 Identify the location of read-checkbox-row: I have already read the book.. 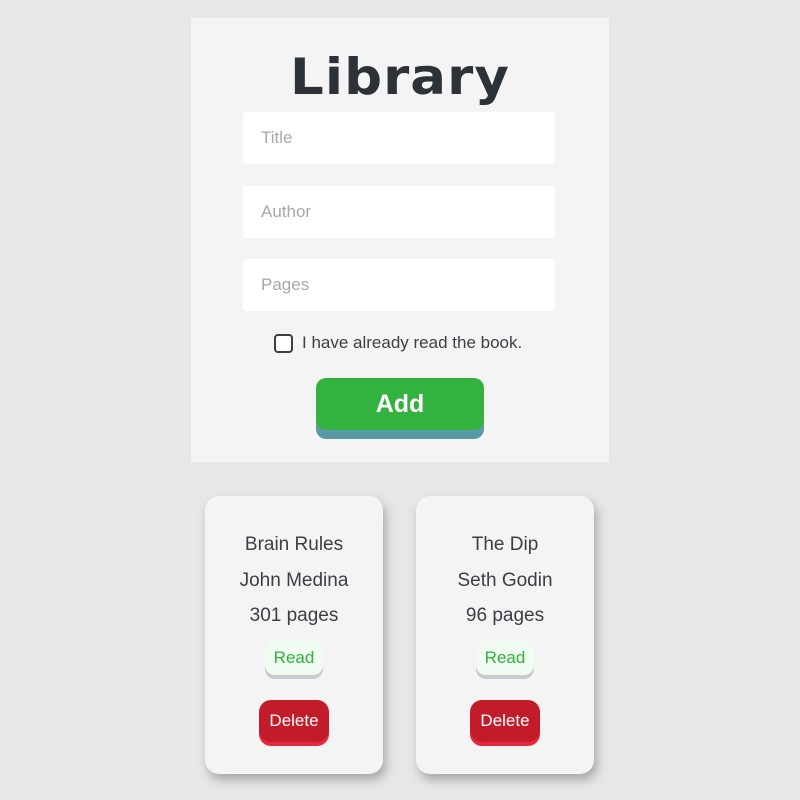
(398, 343).